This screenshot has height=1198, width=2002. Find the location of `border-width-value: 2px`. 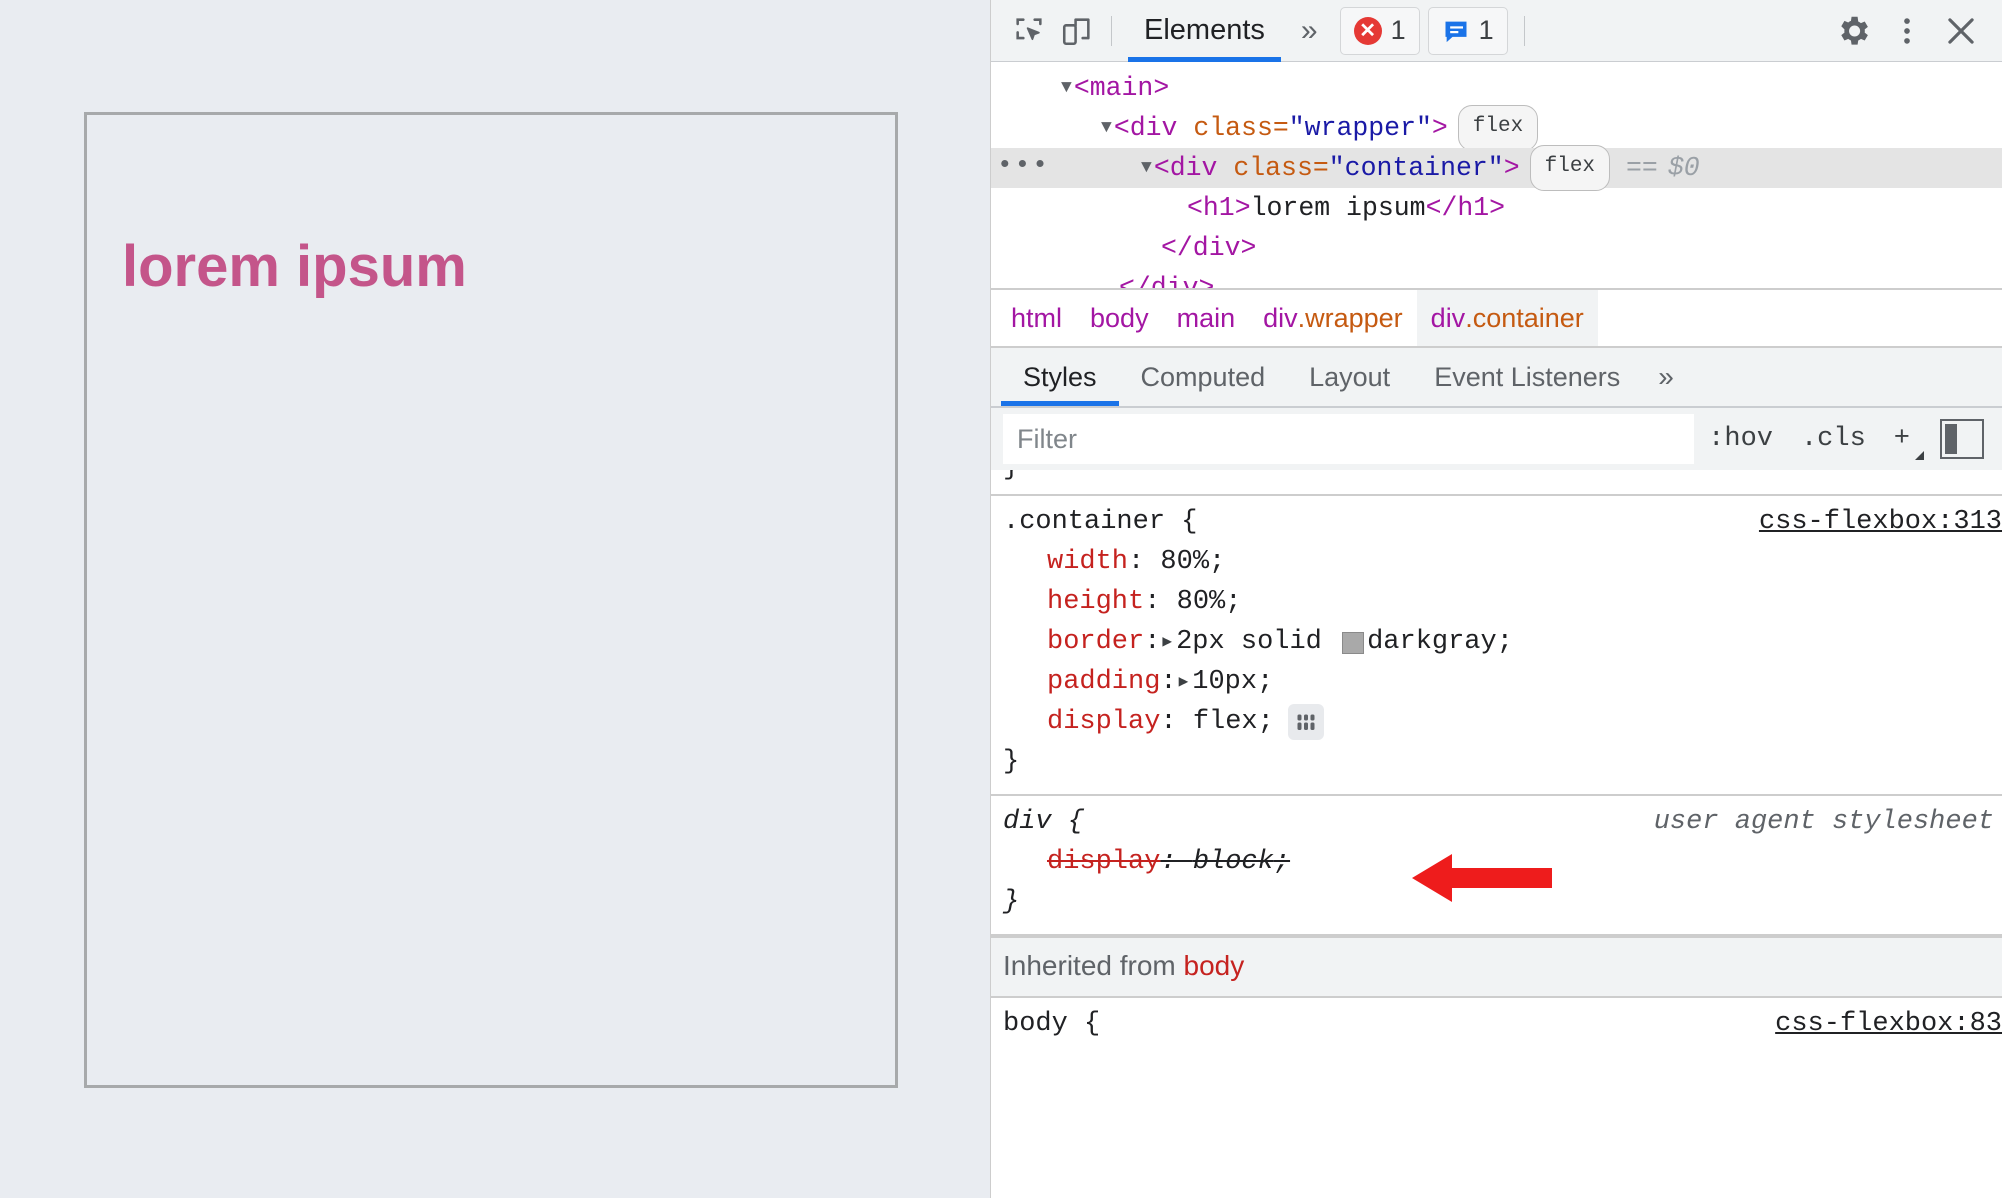

border-width-value: 2px is located at coordinates (1200, 642).